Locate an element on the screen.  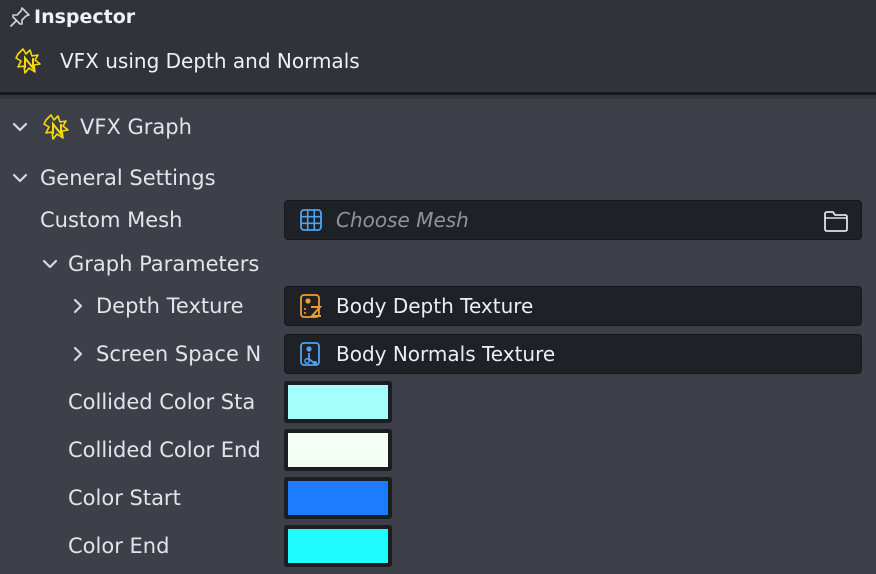
collided-color-start-swatch is located at coordinates (338, 402).